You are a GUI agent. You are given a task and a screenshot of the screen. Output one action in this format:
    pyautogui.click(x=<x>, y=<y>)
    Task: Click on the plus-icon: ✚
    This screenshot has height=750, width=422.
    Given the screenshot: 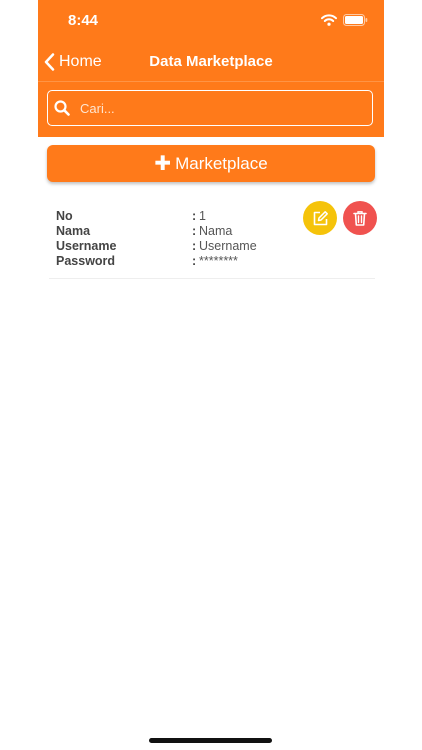 What is the action you would take?
    pyautogui.click(x=163, y=163)
    